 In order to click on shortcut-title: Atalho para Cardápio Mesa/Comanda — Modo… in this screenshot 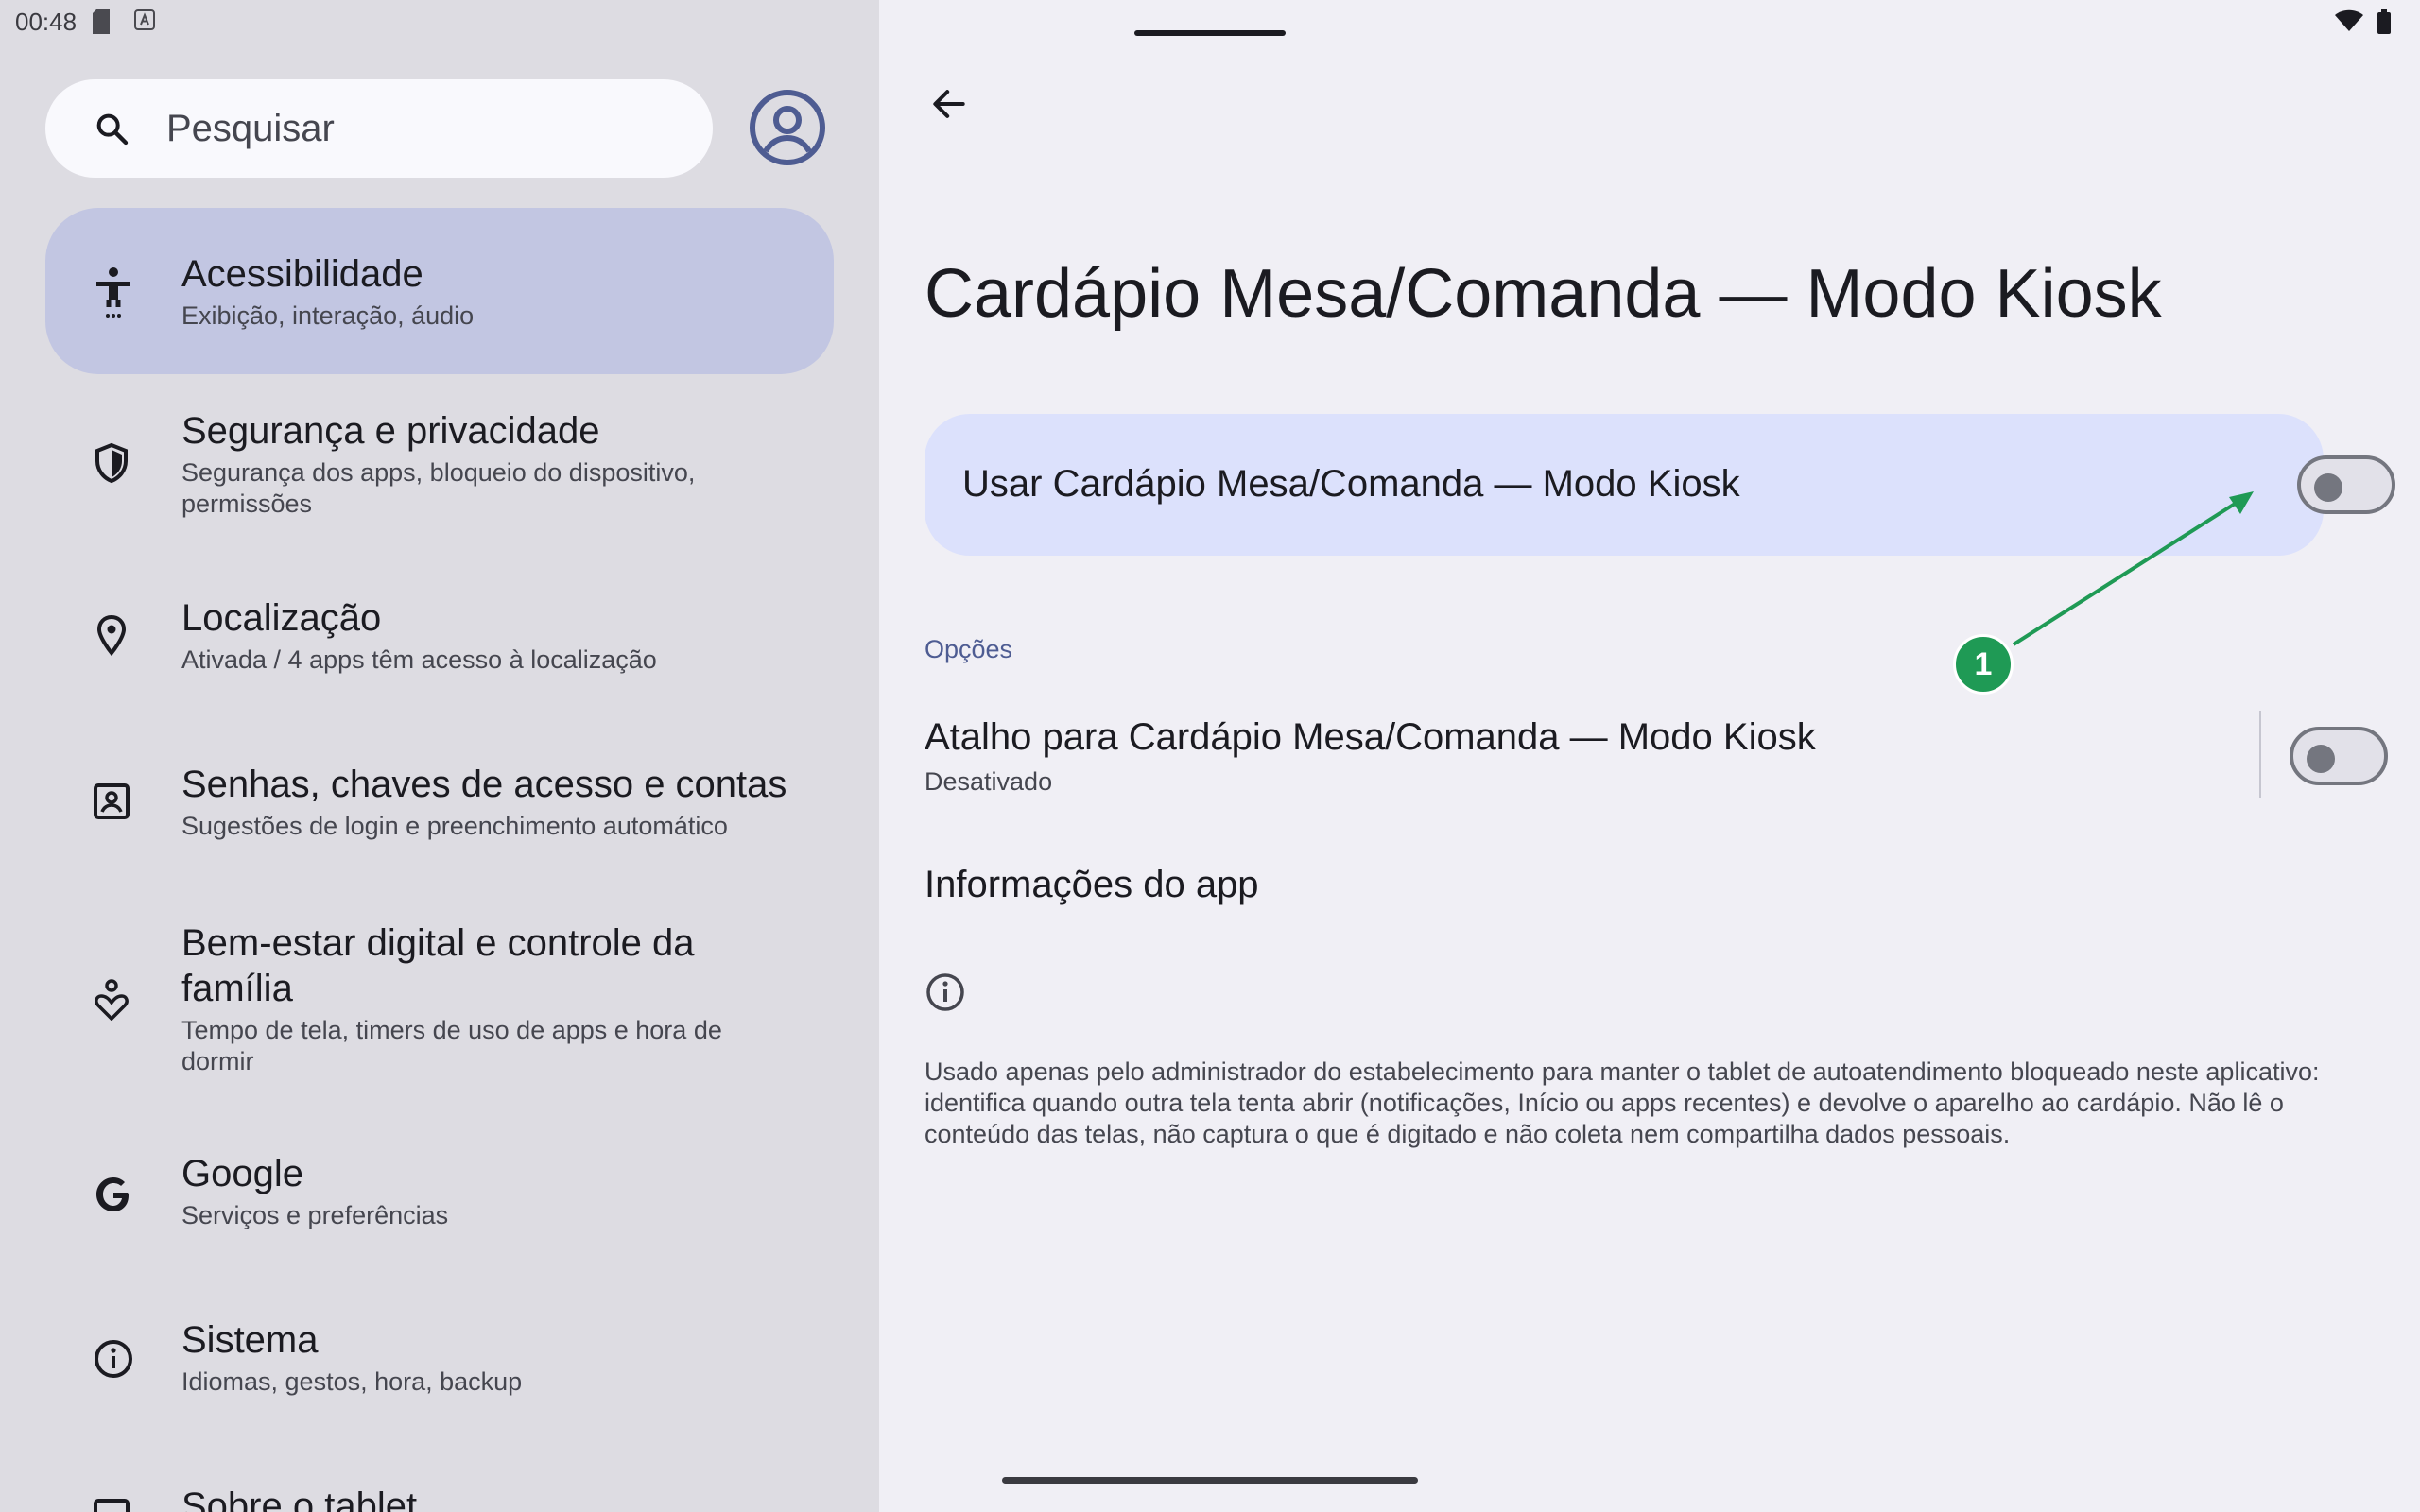, I will do `click(1370, 737)`.